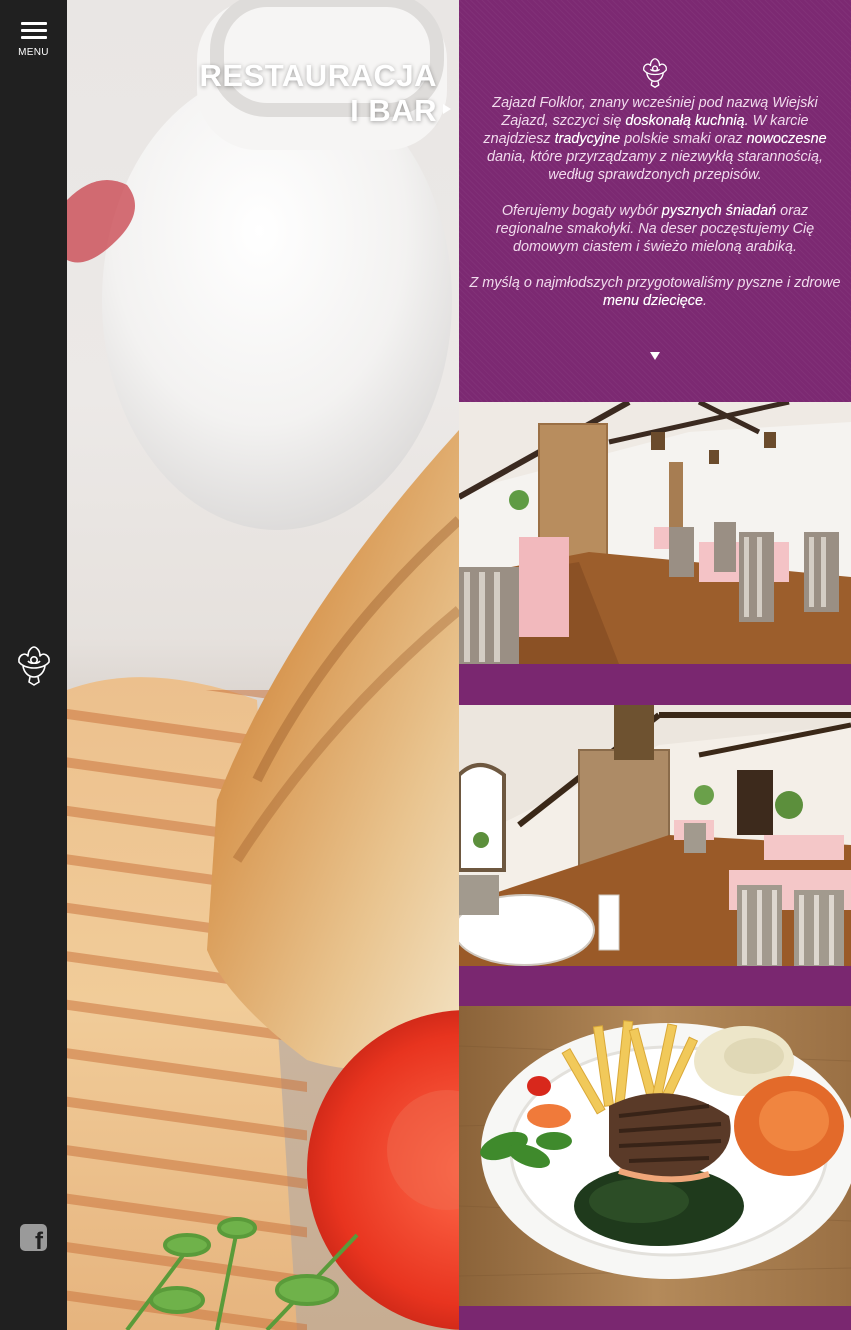 The image size is (851, 1330). What do you see at coordinates (655, 356) in the screenshot?
I see `triangle-down-icon` at bounding box center [655, 356].